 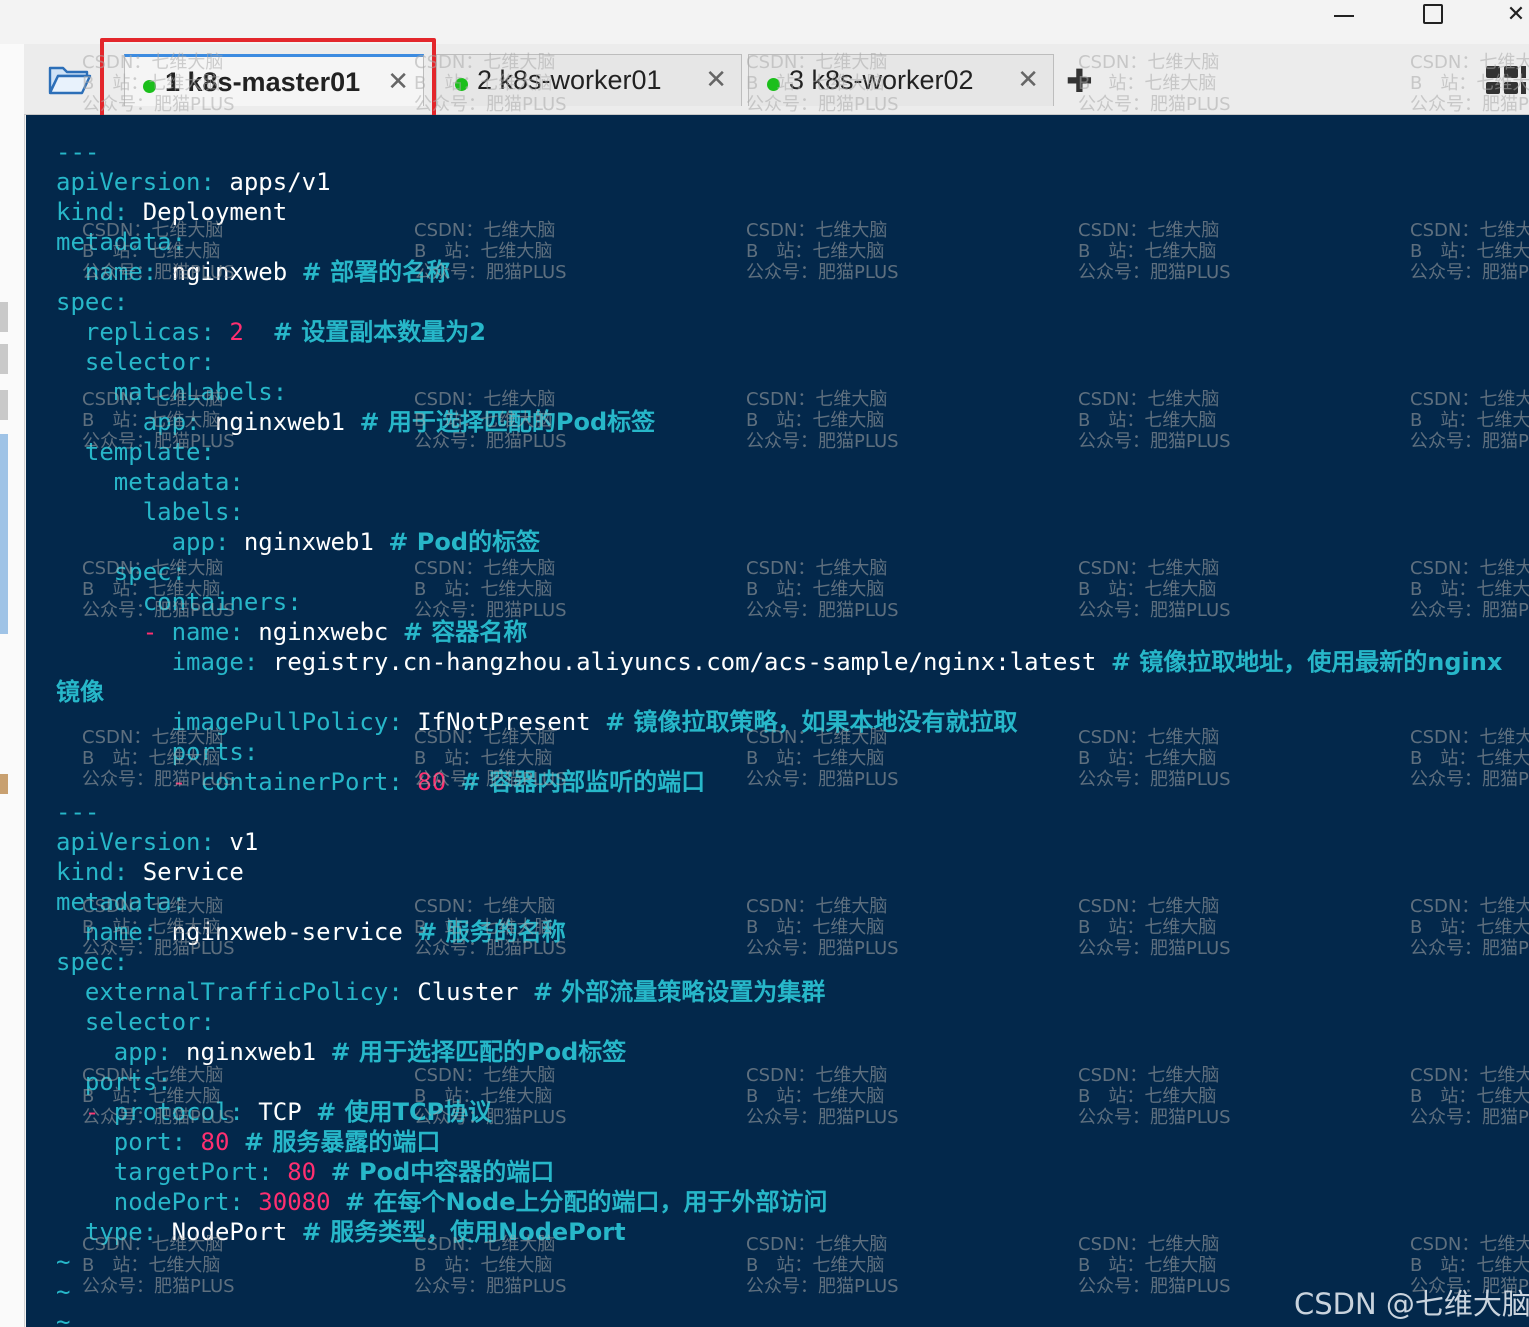 I want to click on yaml-key: app:, so click(x=171, y=422).